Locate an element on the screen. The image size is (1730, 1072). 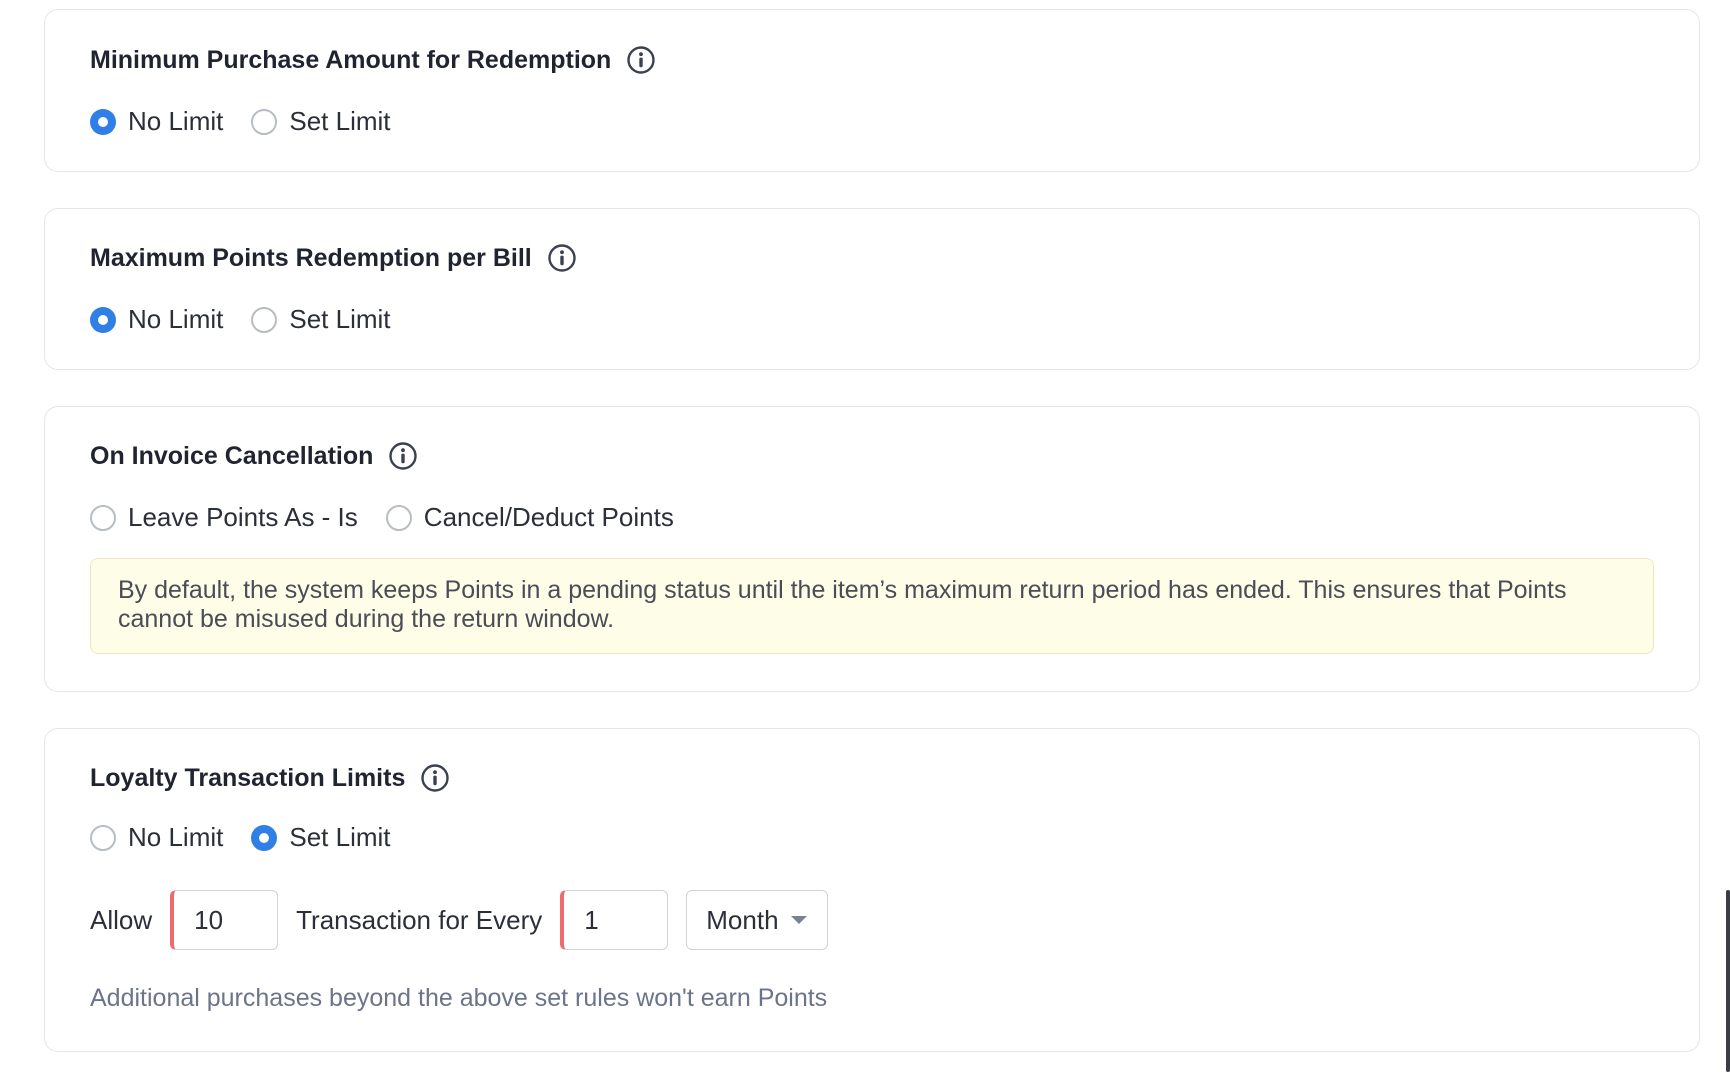
invoice-cancellation-title: On Invoice Cancellation is located at coordinates (232, 455).